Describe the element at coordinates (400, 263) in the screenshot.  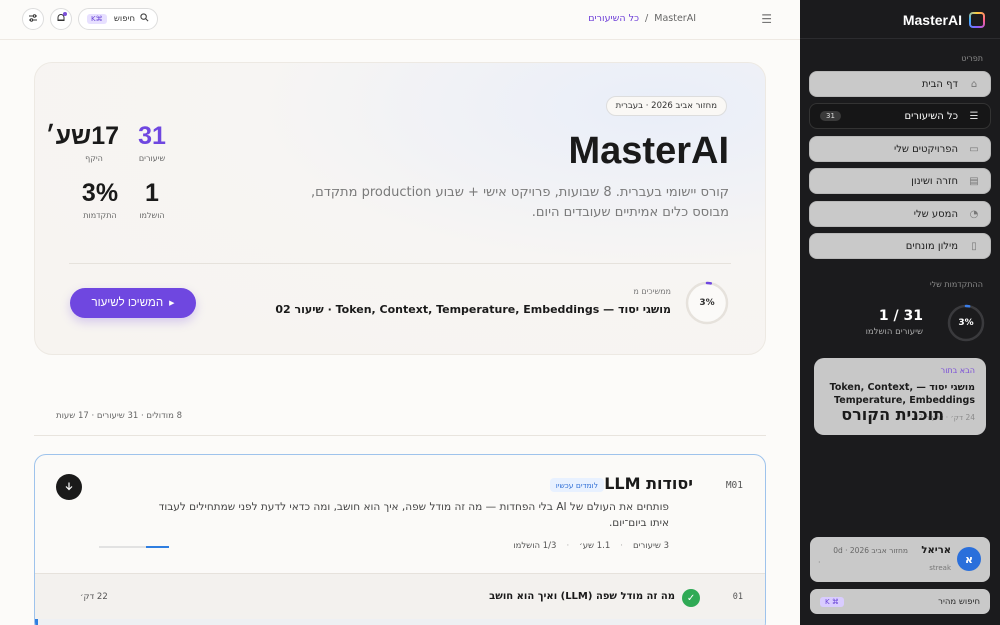
I see `hero-divider` at that location.